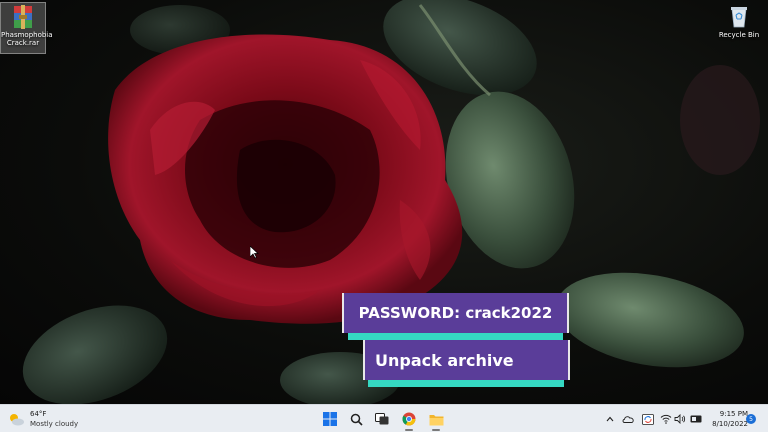 This screenshot has height=432, width=768. I want to click on windows-start-icon, so click(330, 419).